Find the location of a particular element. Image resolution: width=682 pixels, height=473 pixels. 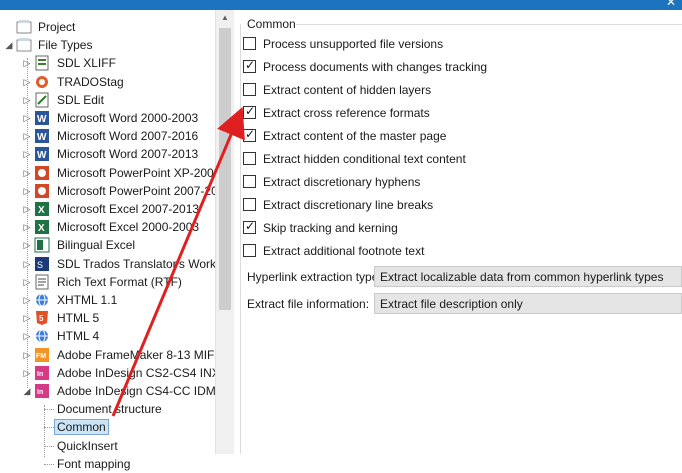

tree-item-label: Microsoft PowerPoint XP-2003 is located at coordinates (139, 172).